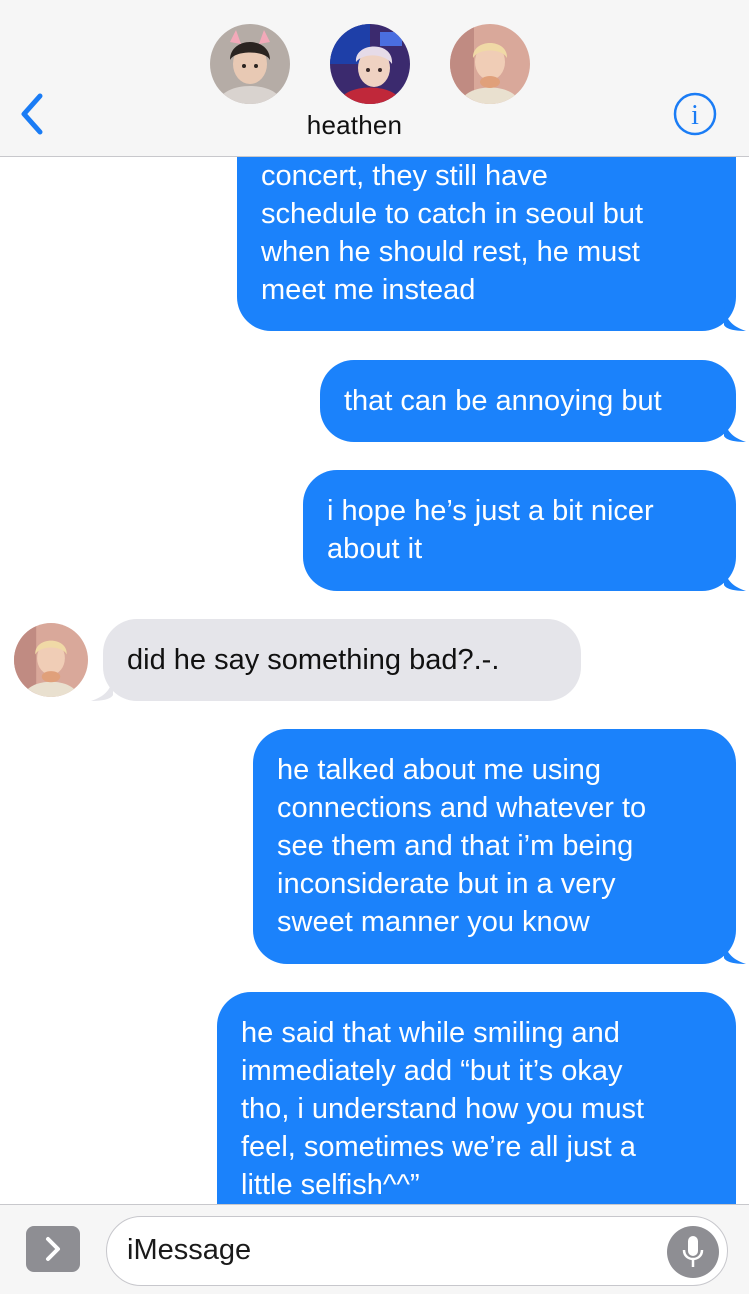 This screenshot has width=749, height=1294. I want to click on message-line: about it, so click(375, 549).